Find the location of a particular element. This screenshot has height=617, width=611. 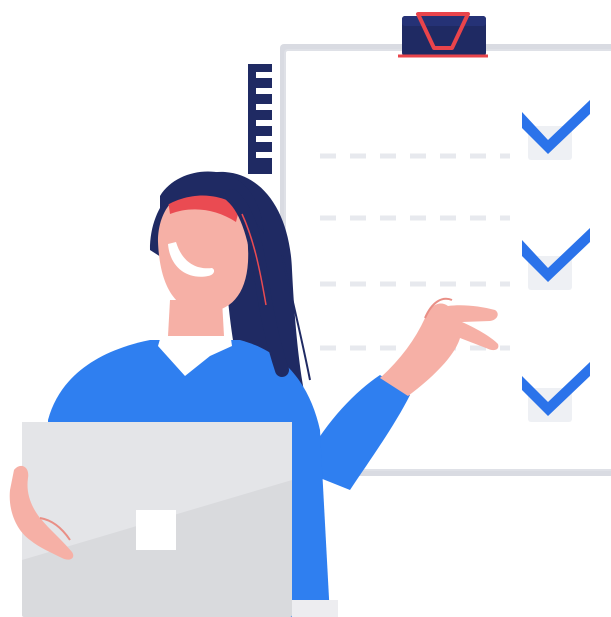

laptop-logo is located at coordinates (156, 530).